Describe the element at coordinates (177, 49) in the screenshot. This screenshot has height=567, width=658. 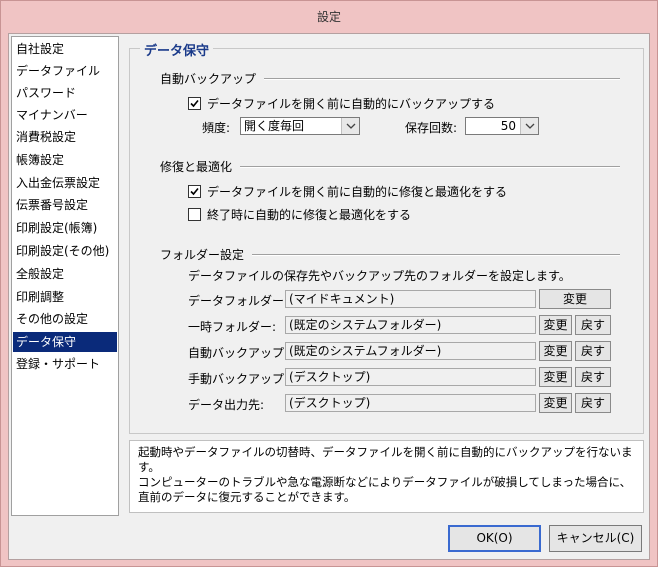
I see `panel-title: データ保守` at that location.